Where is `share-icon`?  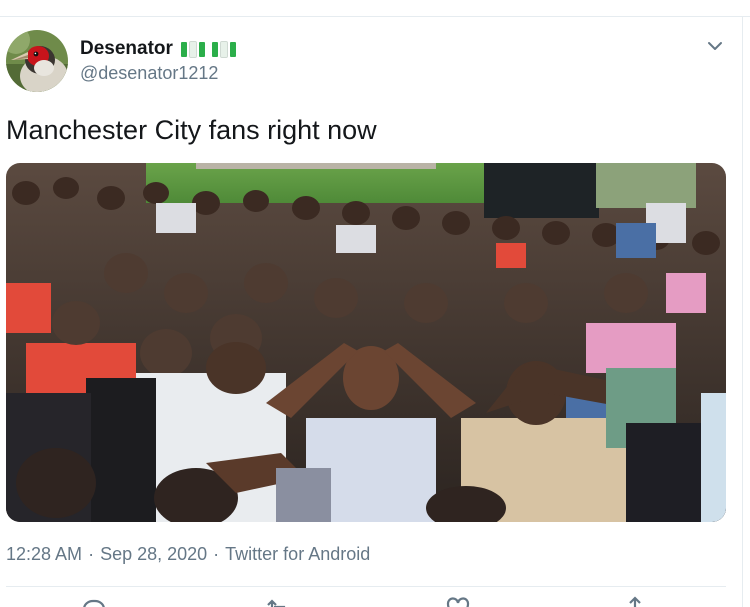 share-icon is located at coordinates (635, 601).